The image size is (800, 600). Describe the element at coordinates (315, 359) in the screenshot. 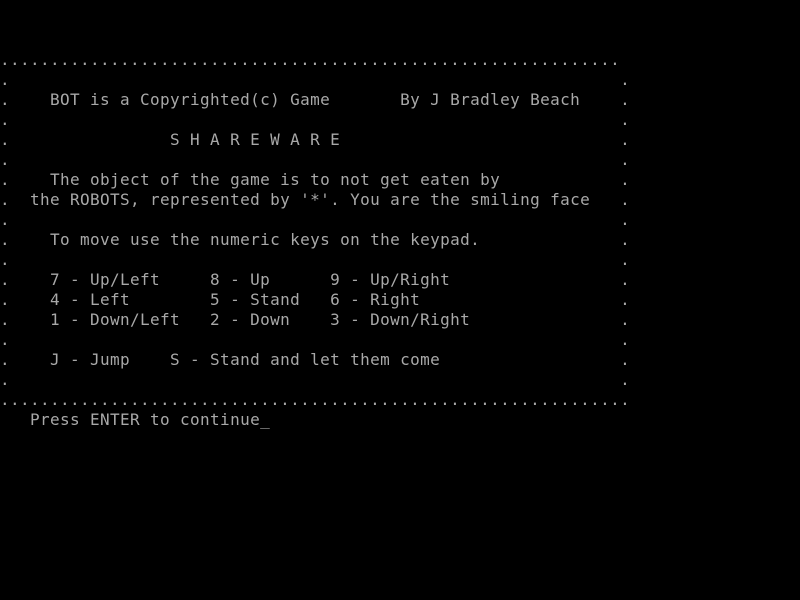

I see `special-keys-line: . J - Jump S - Stand and let them come .` at that location.